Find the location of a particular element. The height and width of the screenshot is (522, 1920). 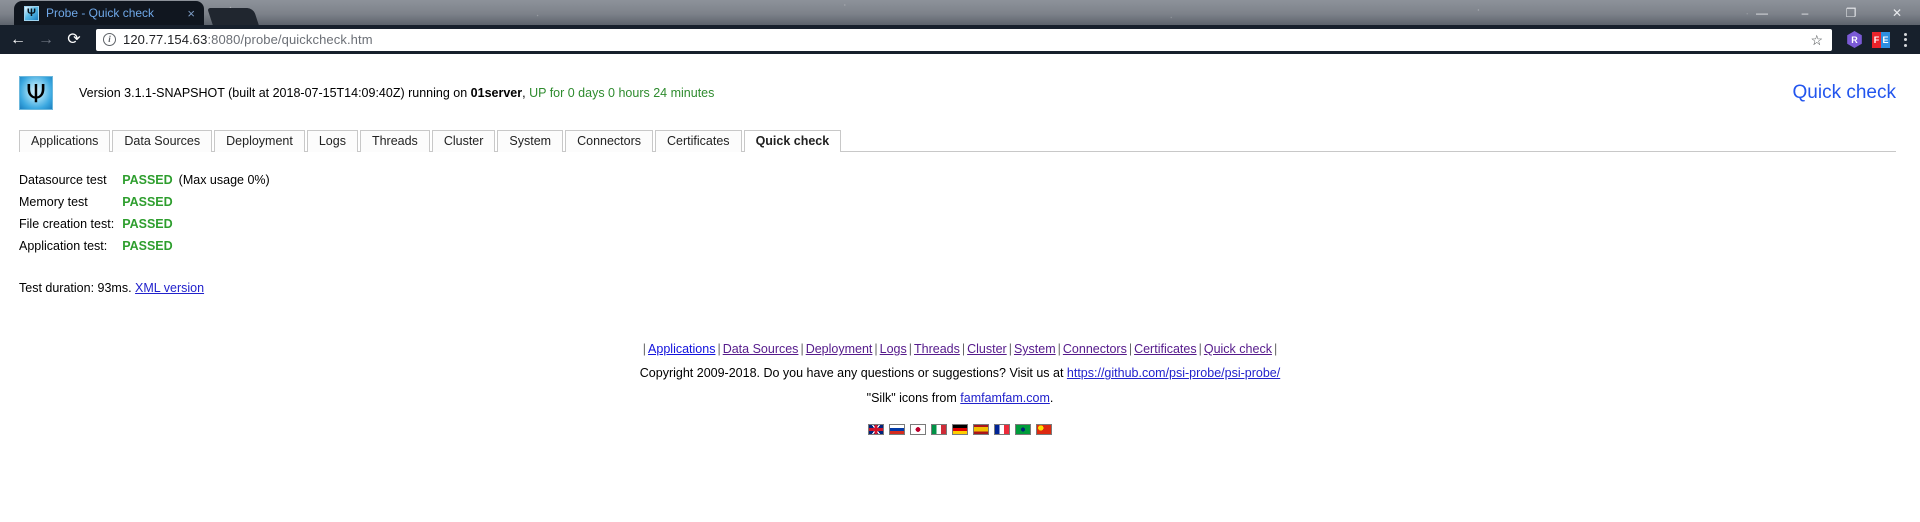

tab-applications: Applications is located at coordinates (65, 141).